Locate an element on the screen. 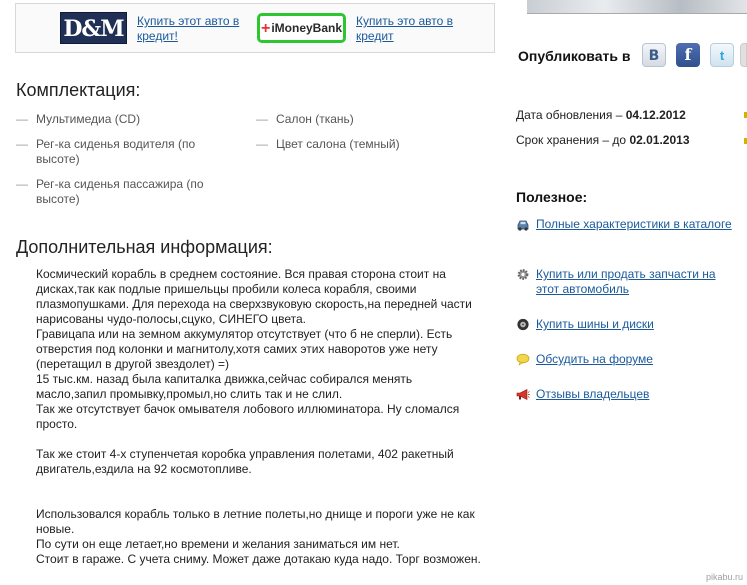  megaphone-icon is located at coordinates (523, 394).